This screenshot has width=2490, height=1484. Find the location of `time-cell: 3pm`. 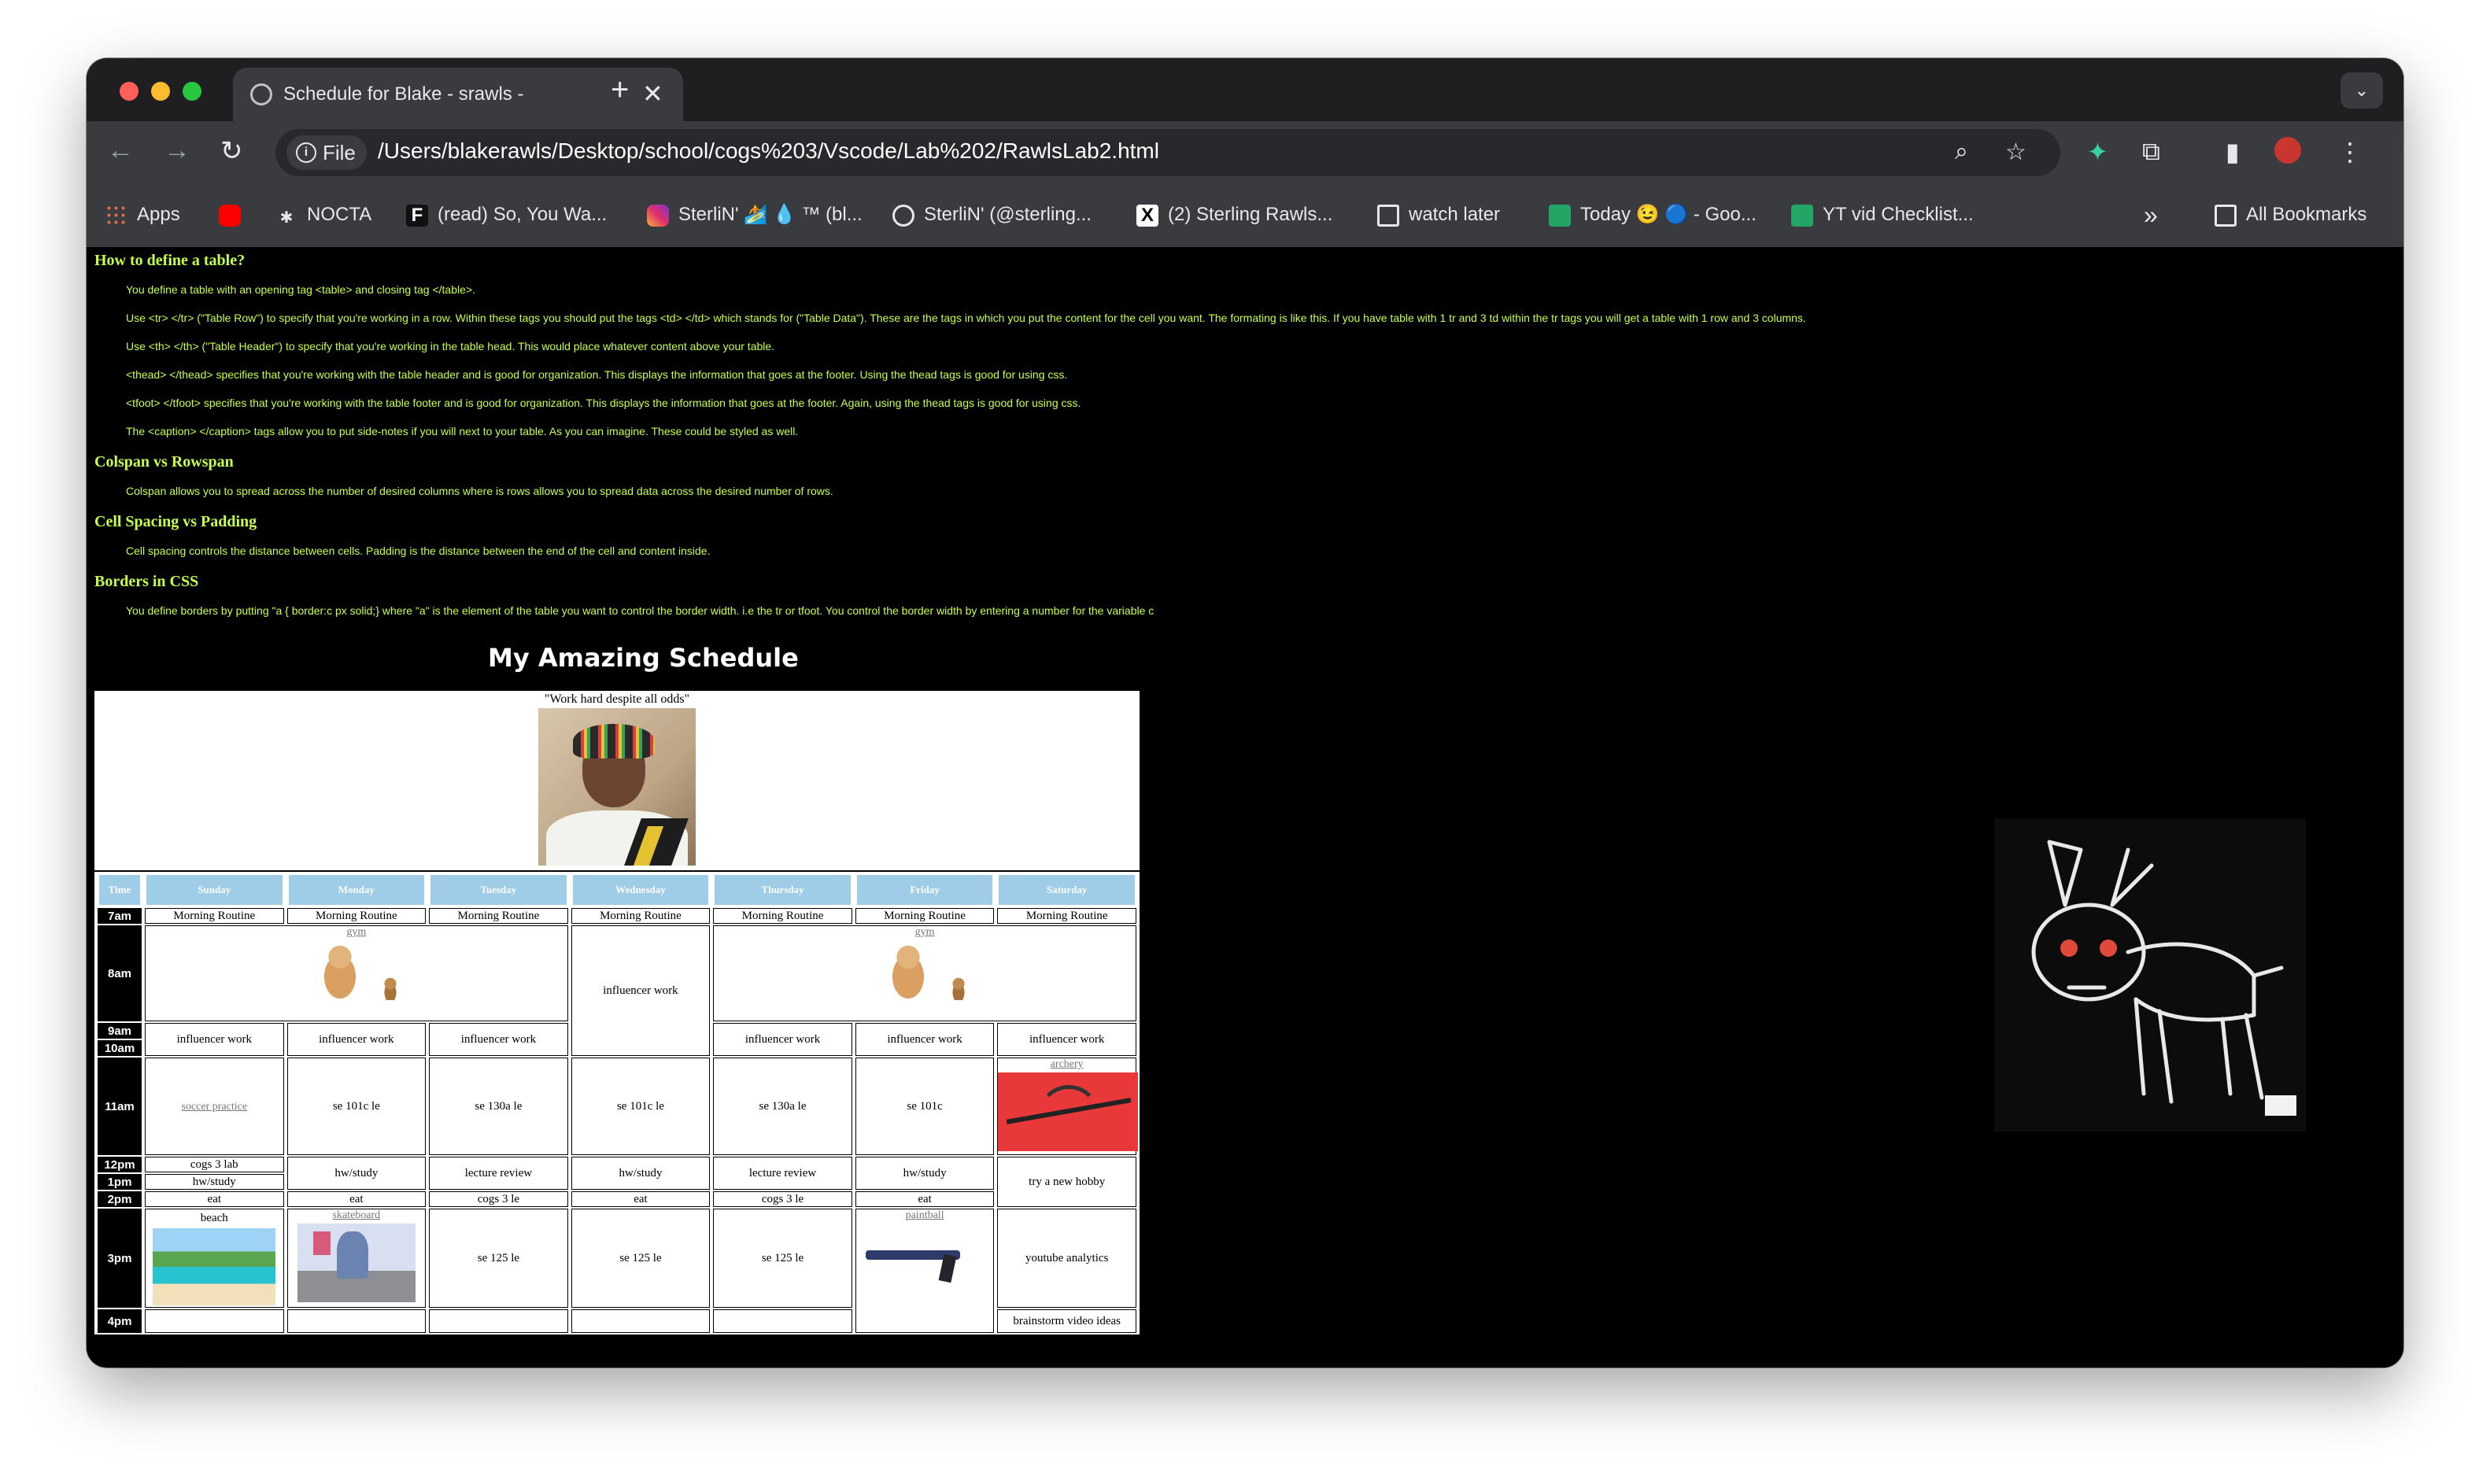

time-cell: 3pm is located at coordinates (120, 1258).